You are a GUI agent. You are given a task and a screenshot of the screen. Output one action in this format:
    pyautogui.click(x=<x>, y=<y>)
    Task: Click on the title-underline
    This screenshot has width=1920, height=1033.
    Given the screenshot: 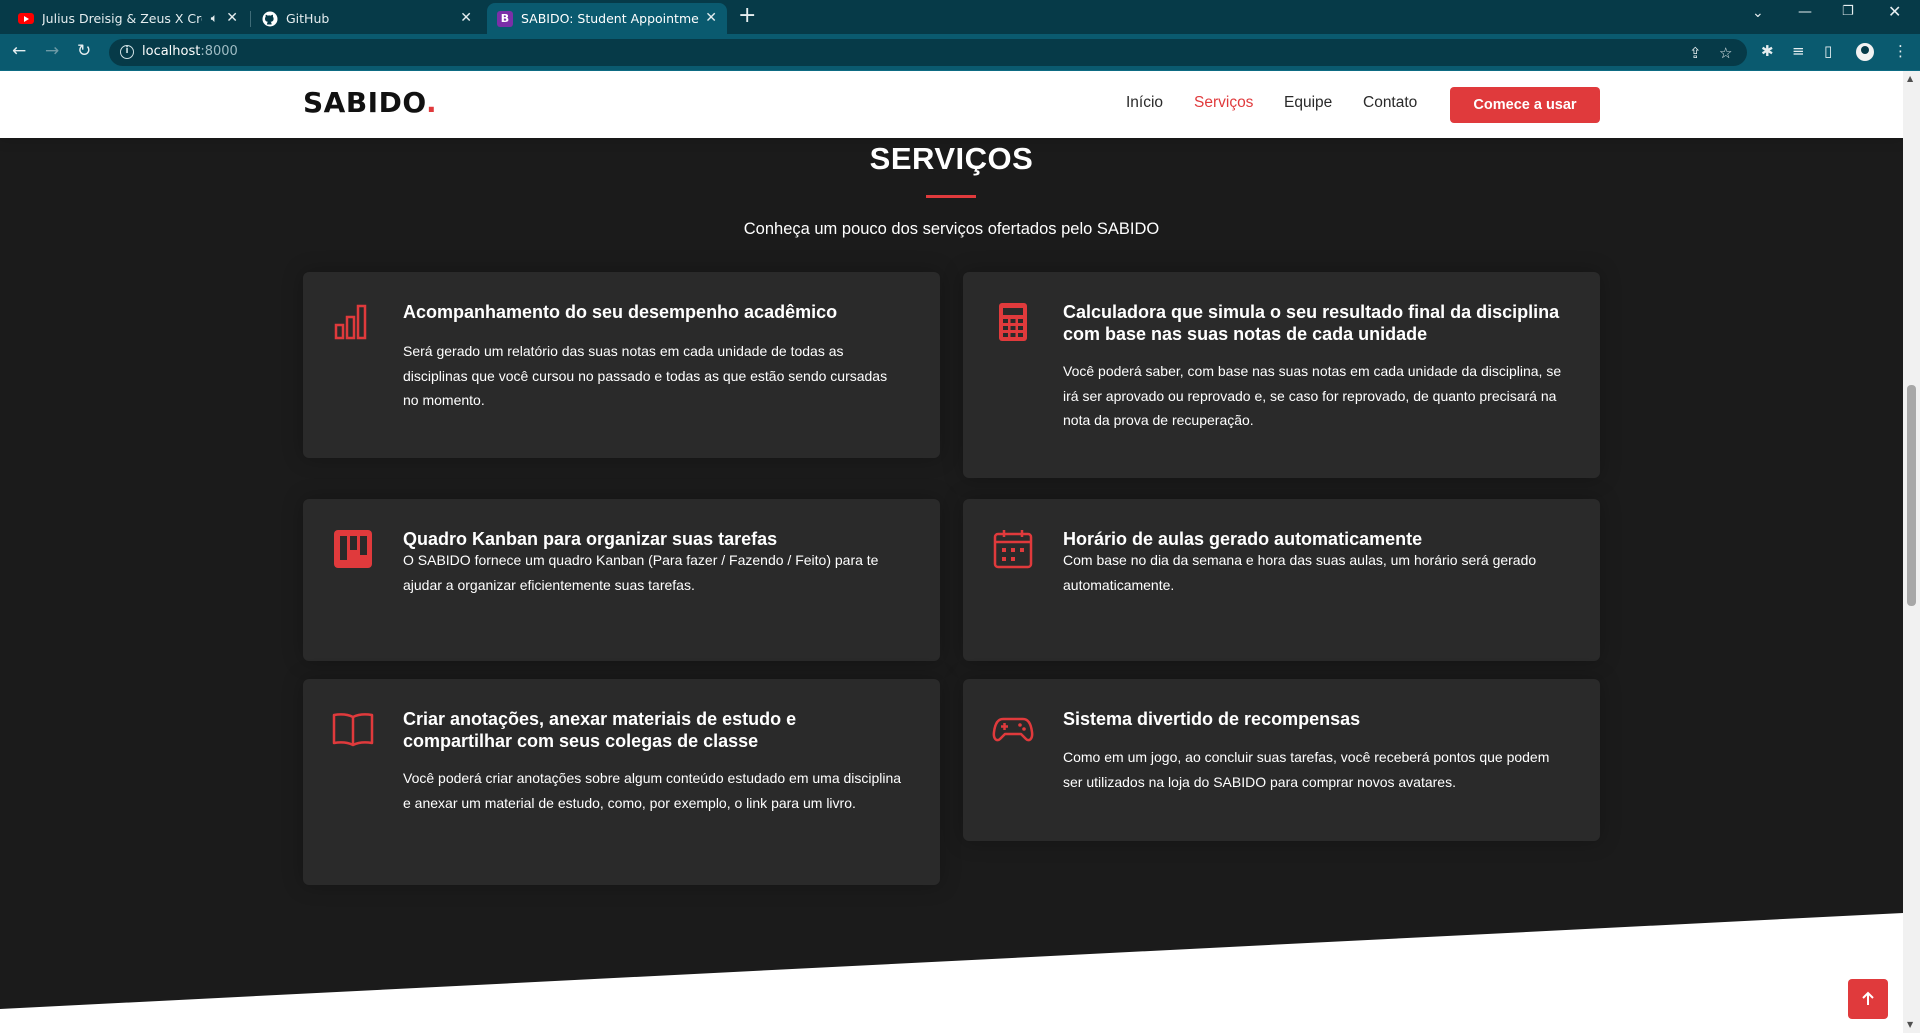 What is the action you would take?
    pyautogui.click(x=951, y=196)
    